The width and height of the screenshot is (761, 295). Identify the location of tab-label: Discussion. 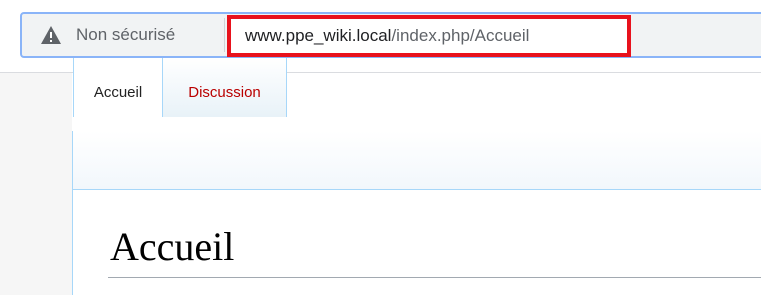
(224, 92).